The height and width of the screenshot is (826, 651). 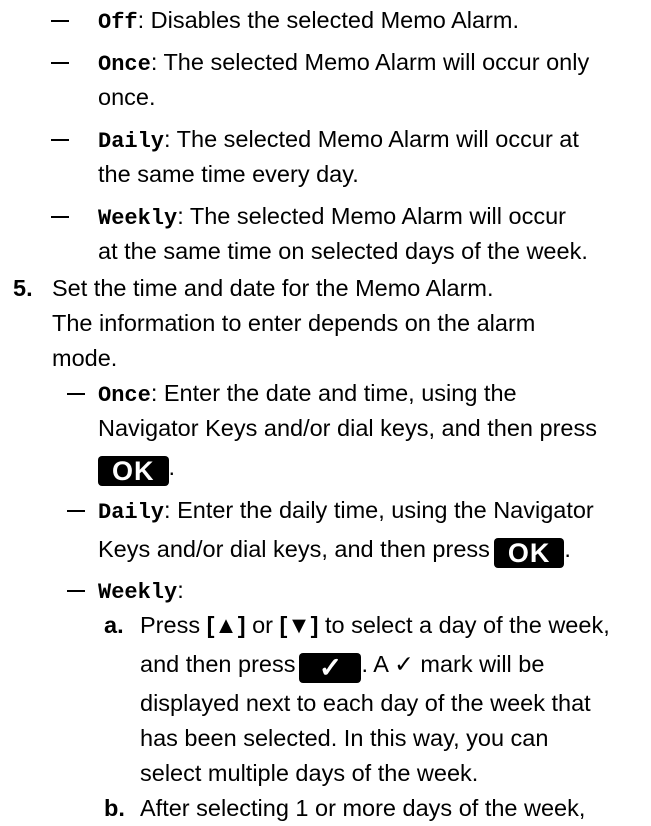 What do you see at coordinates (334, 552) in the screenshot?
I see `step5-daily-line-2: Keys and/or dial keys, and then press OK.` at bounding box center [334, 552].